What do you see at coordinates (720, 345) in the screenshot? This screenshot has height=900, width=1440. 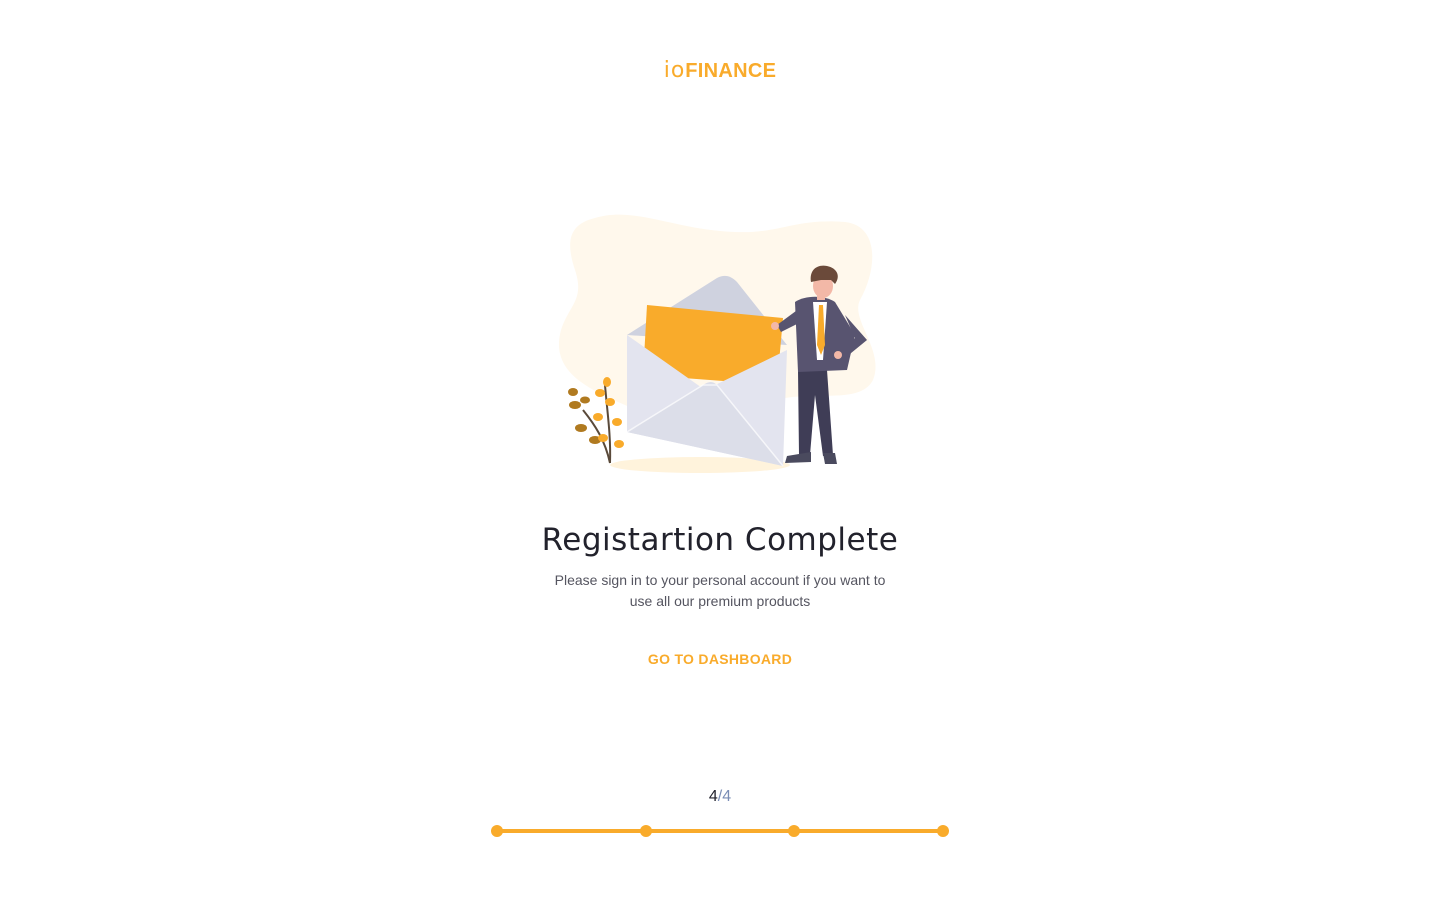 I see `envelope-businessman-illustration-icon` at bounding box center [720, 345].